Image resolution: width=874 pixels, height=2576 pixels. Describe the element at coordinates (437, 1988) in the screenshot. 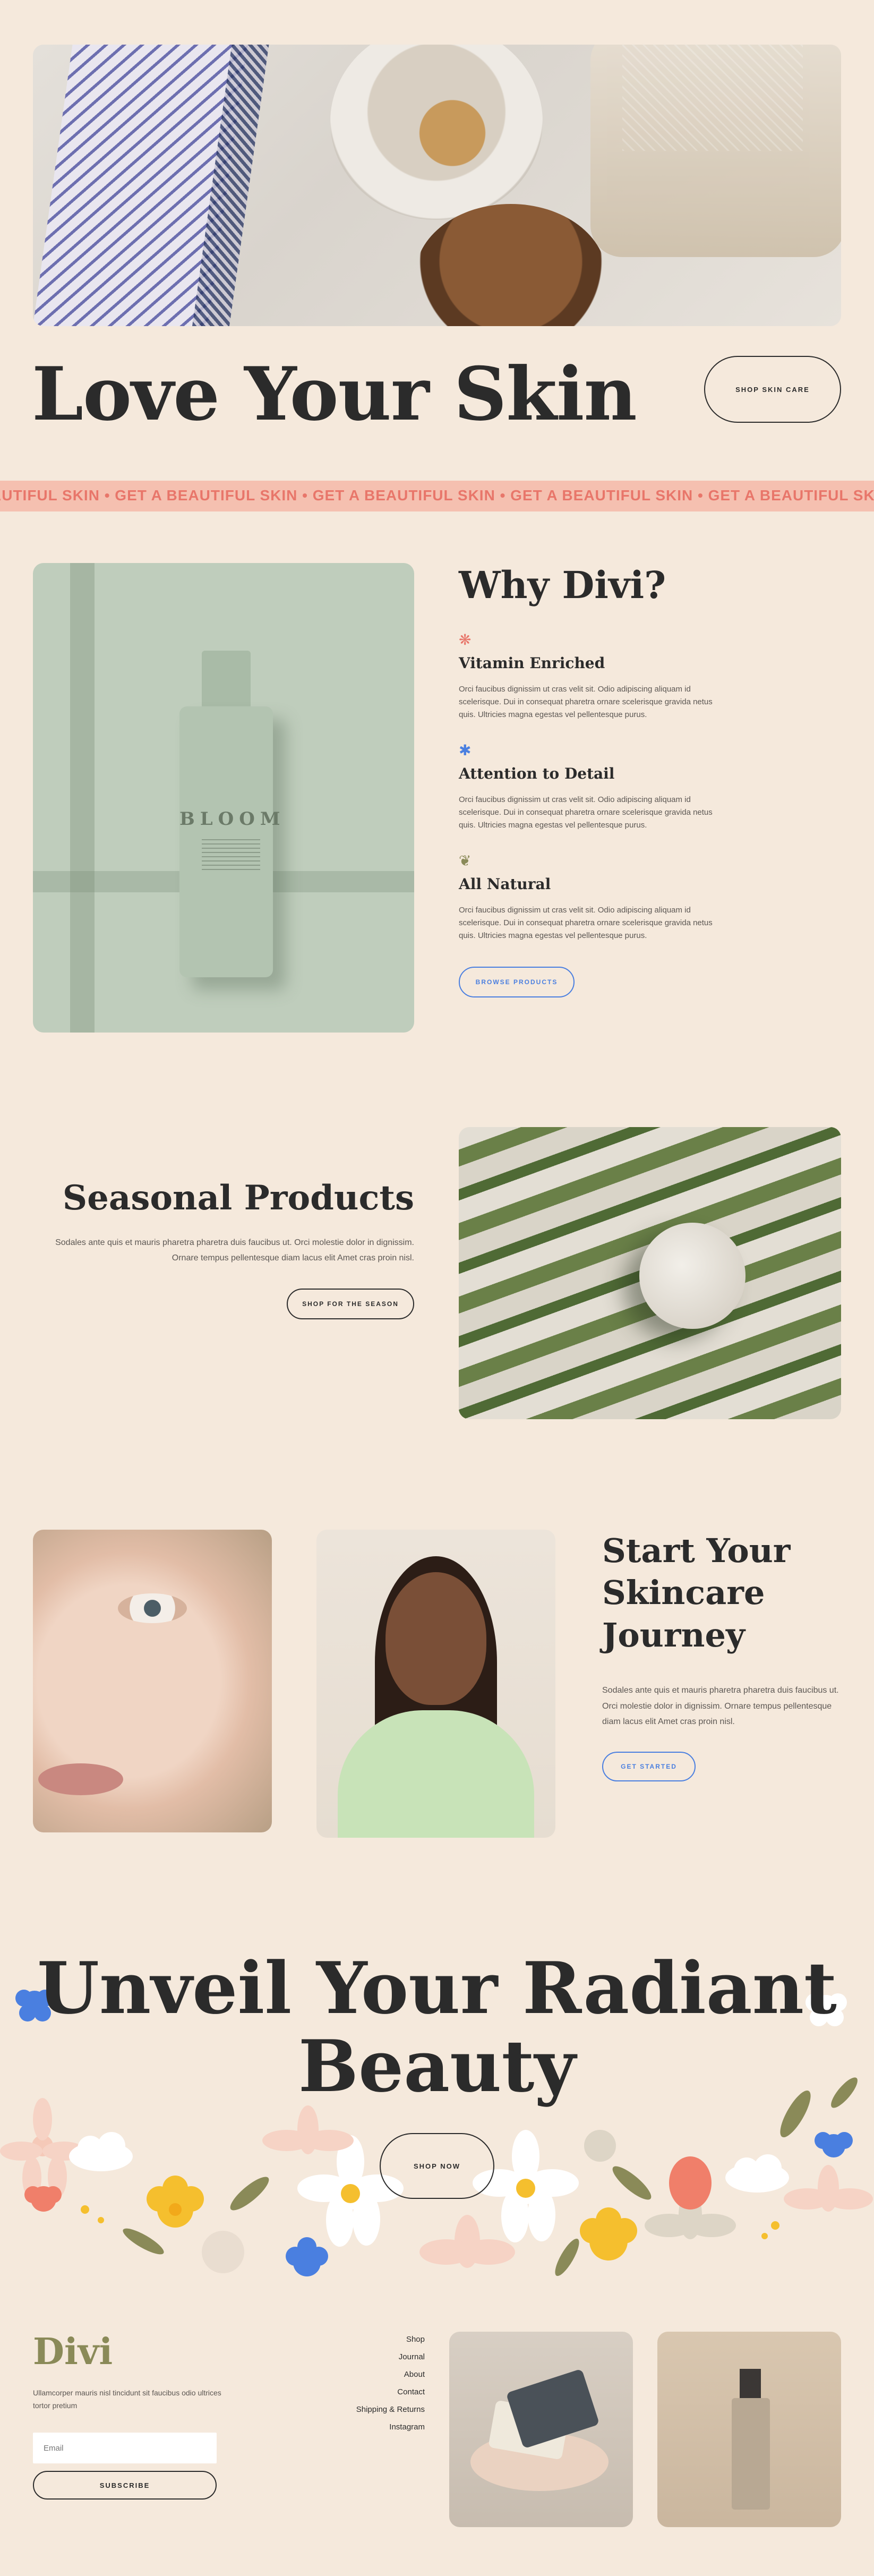

I see `radiant-title-line: Unveil Your Radiant` at that location.